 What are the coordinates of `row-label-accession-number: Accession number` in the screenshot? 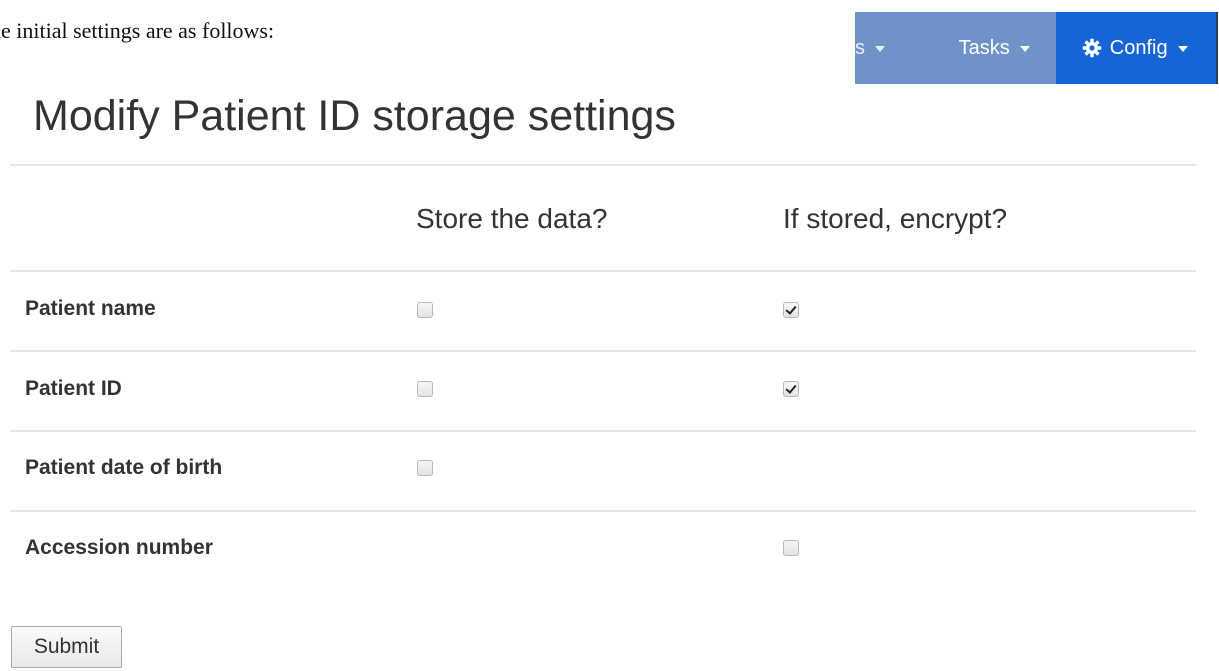 It's located at (119, 547).